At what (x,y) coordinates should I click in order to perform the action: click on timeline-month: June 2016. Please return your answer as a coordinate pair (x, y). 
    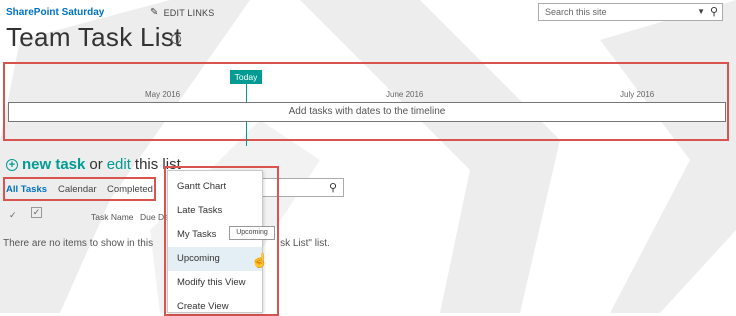
    Looking at the image, I should click on (405, 94).